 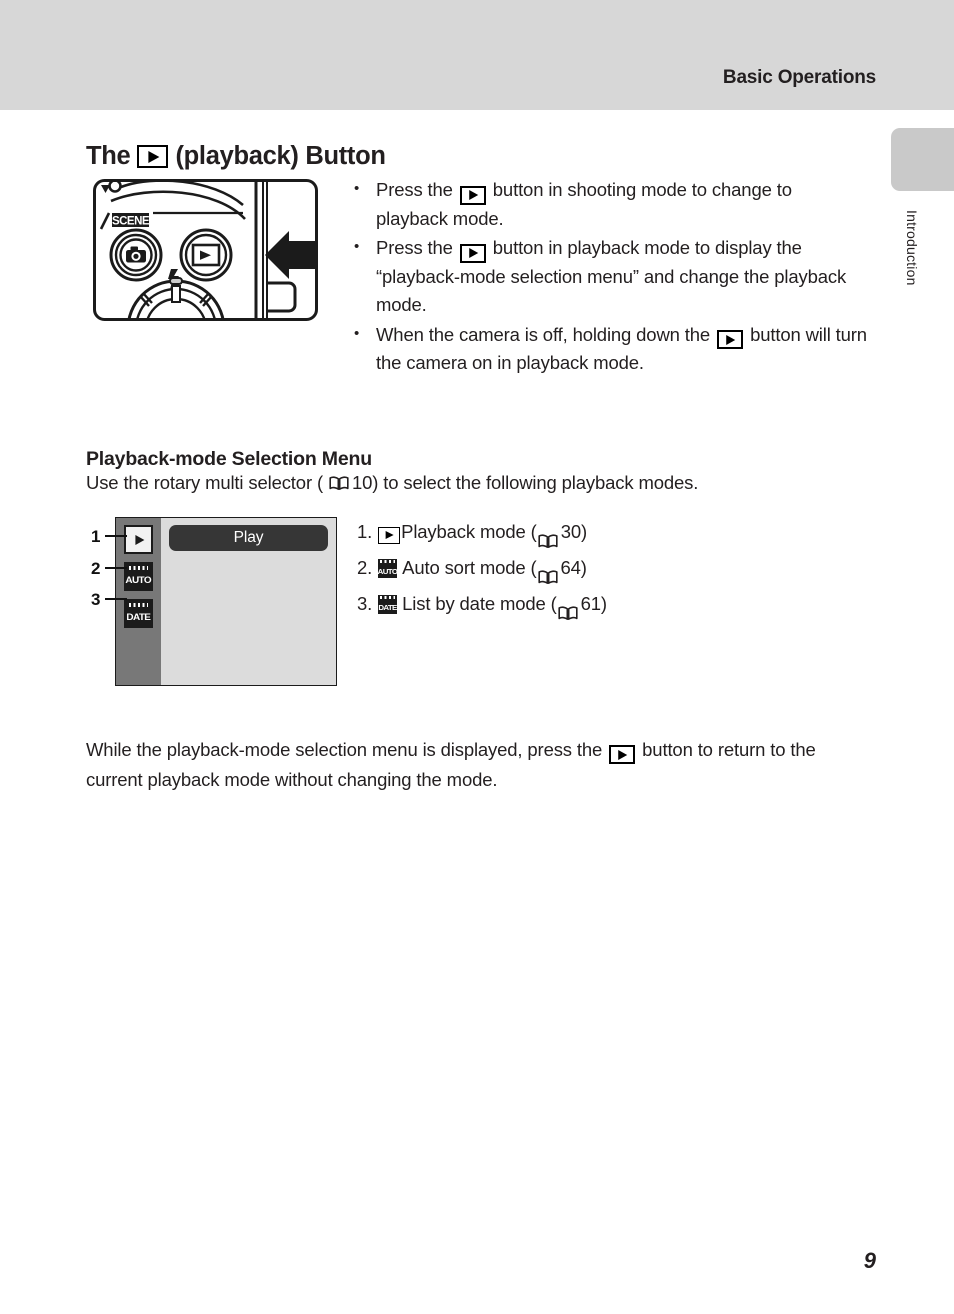 I want to click on page-title: The (playback) Button, so click(x=236, y=156).